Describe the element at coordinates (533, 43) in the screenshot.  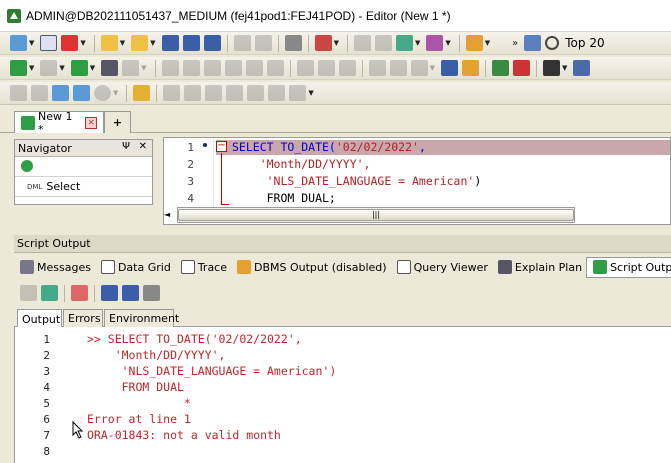
I see `history-icon` at that location.